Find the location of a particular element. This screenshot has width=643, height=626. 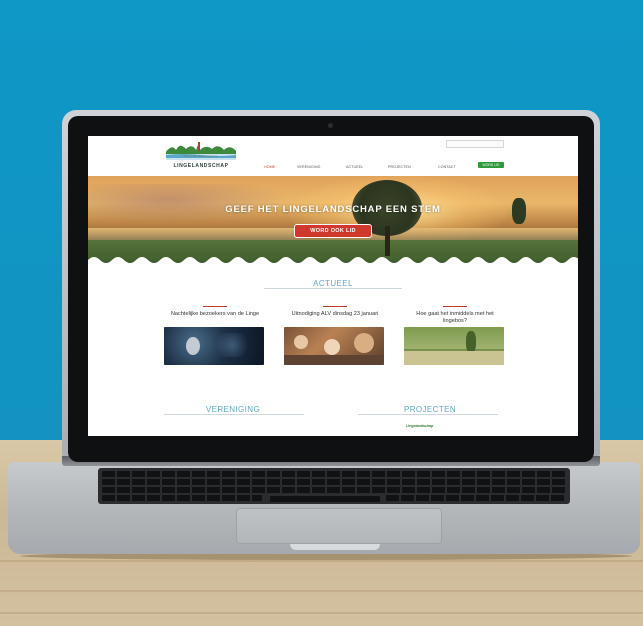

tree-icon is located at coordinates (519, 211).